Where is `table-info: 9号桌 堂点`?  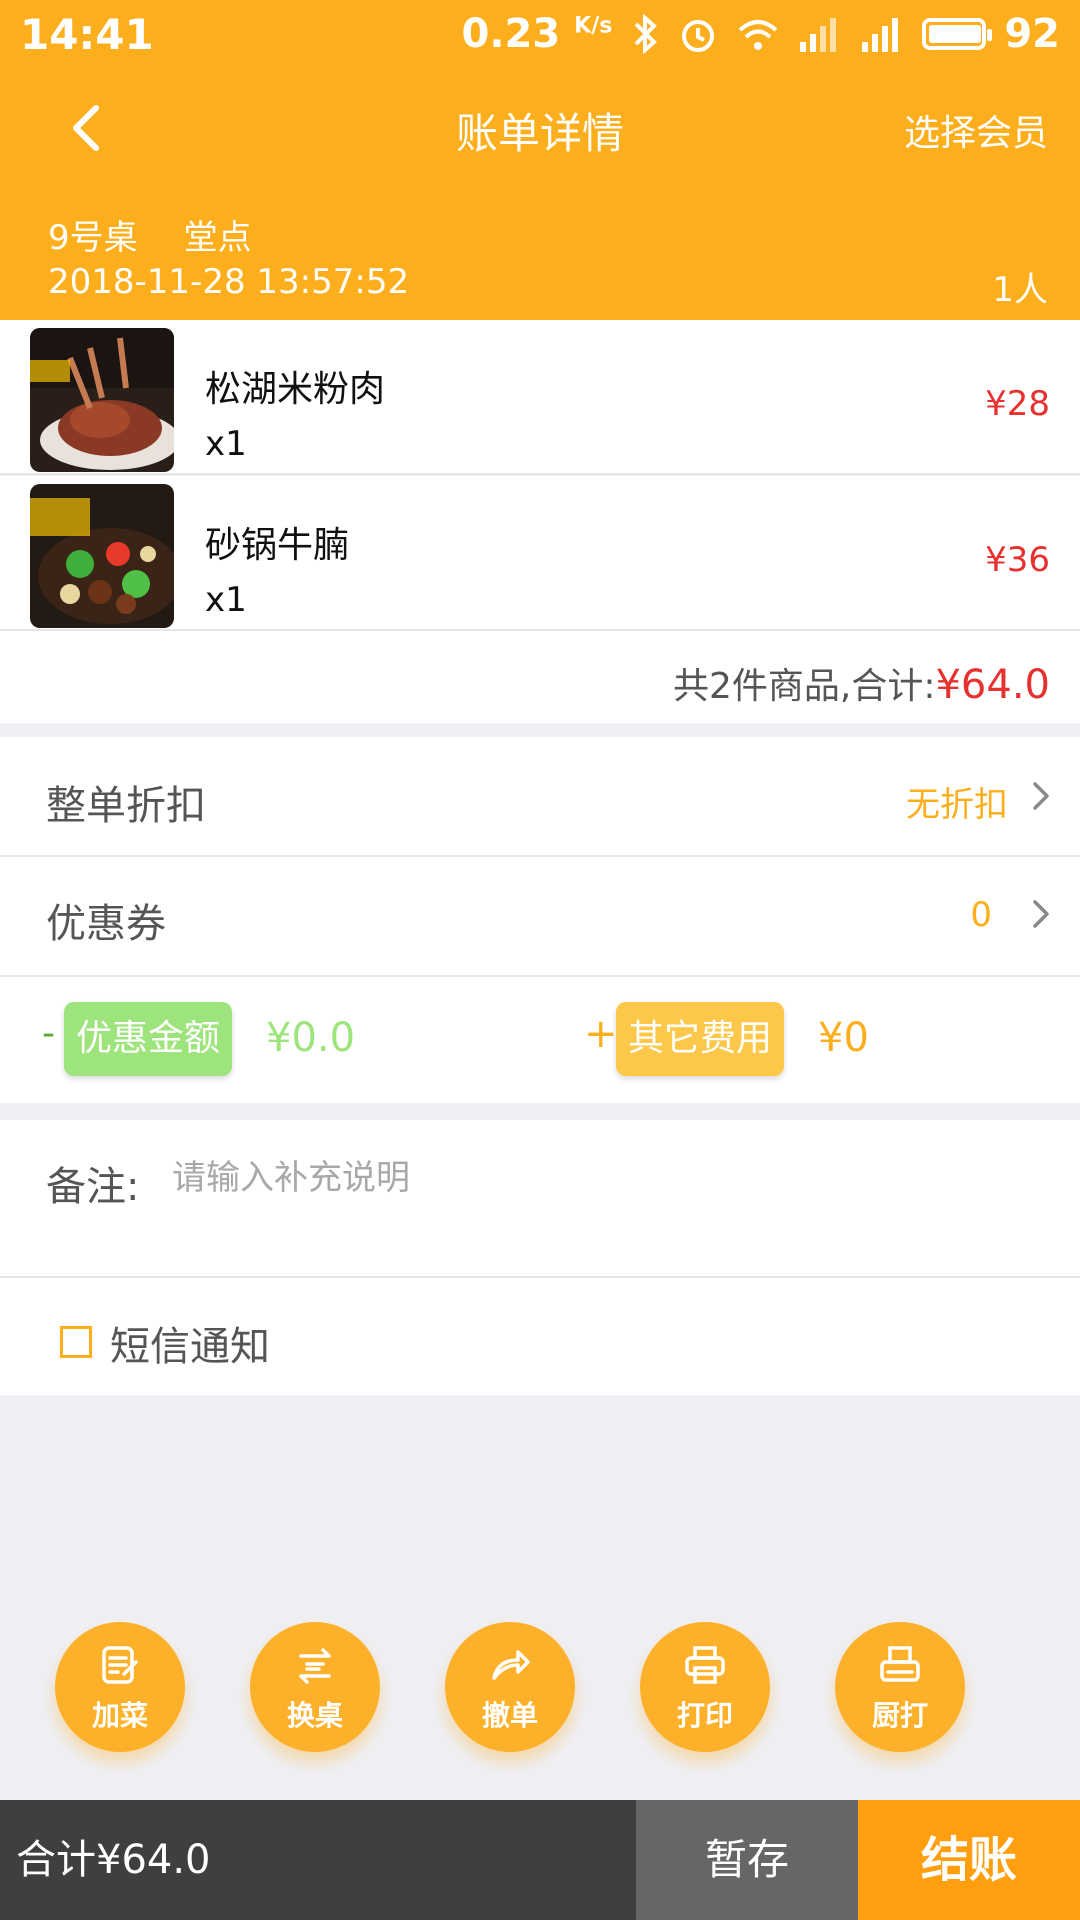 table-info: 9号桌 堂点 is located at coordinates (173, 234).